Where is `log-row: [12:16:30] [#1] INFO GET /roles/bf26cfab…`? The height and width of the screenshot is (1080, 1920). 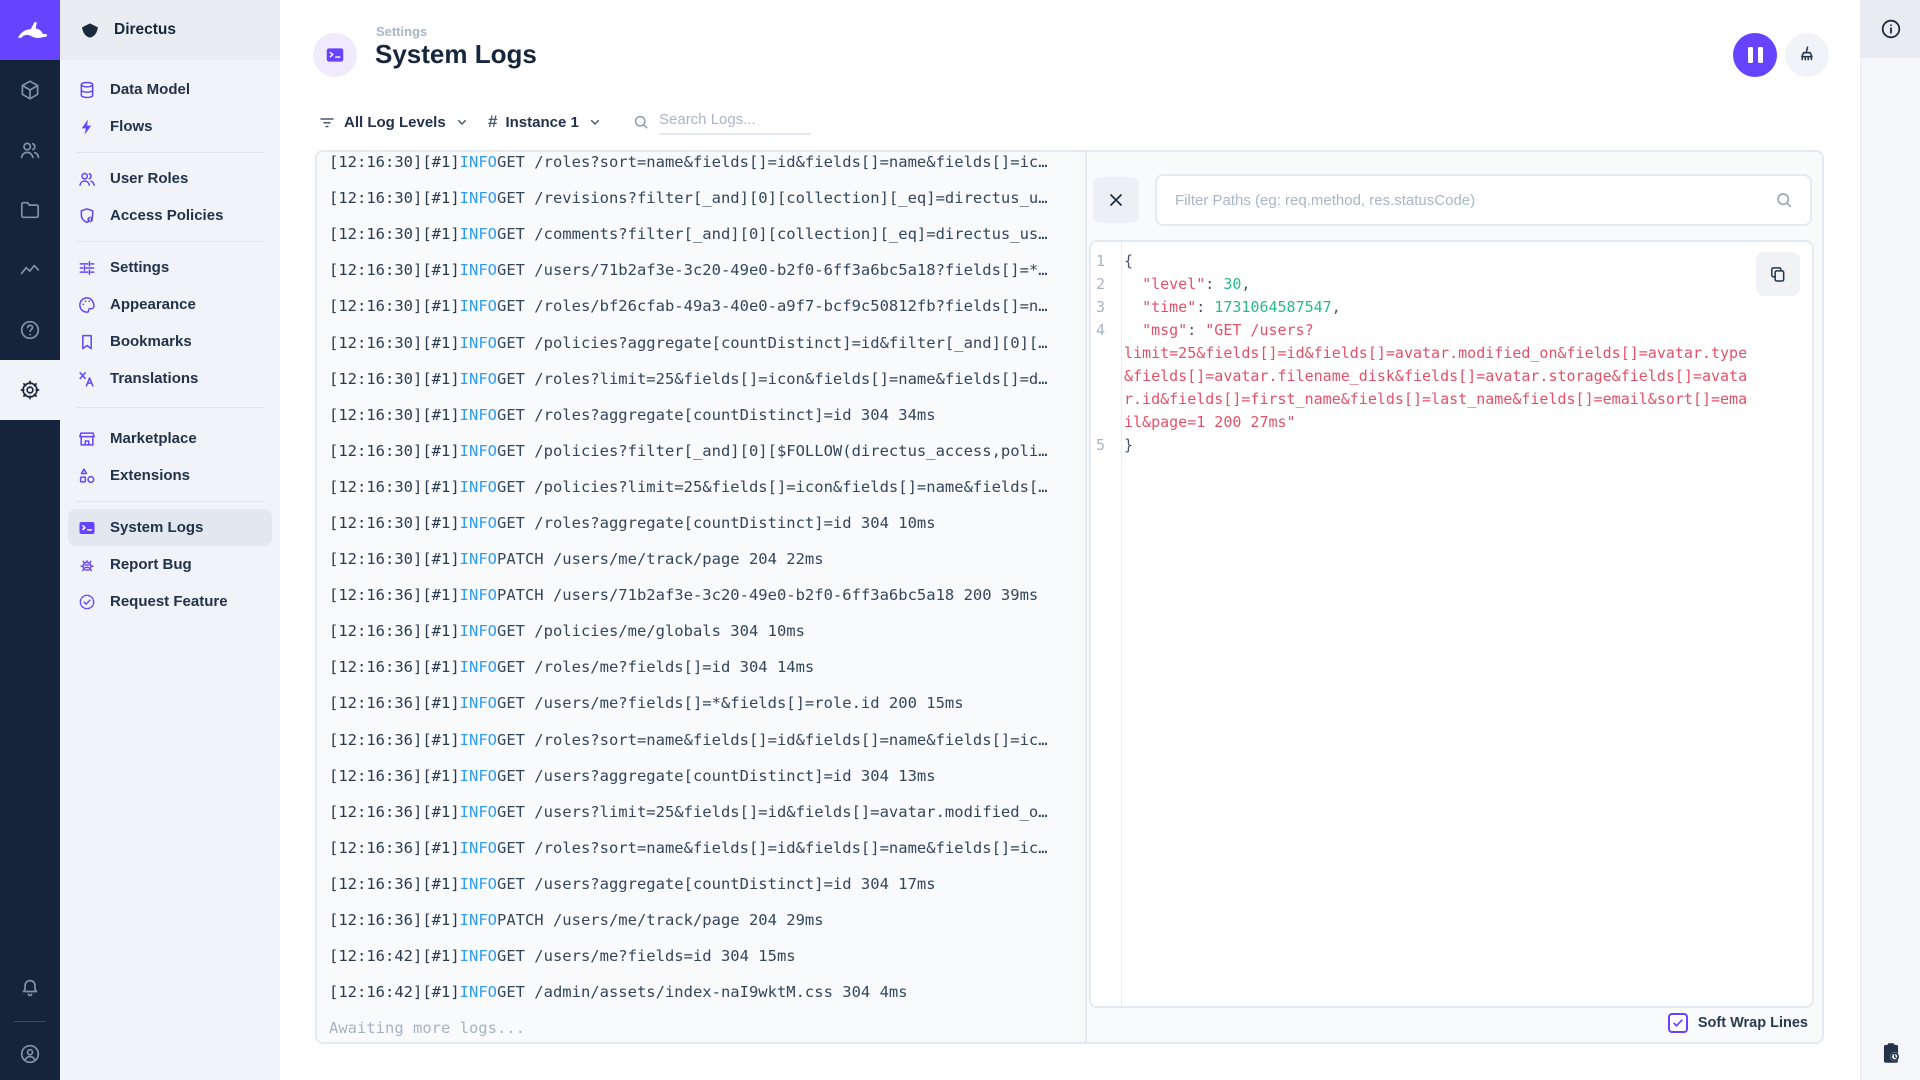
log-row: [12:16:30] [#1] INFO GET /roles/bf26cfab… is located at coordinates (707, 306).